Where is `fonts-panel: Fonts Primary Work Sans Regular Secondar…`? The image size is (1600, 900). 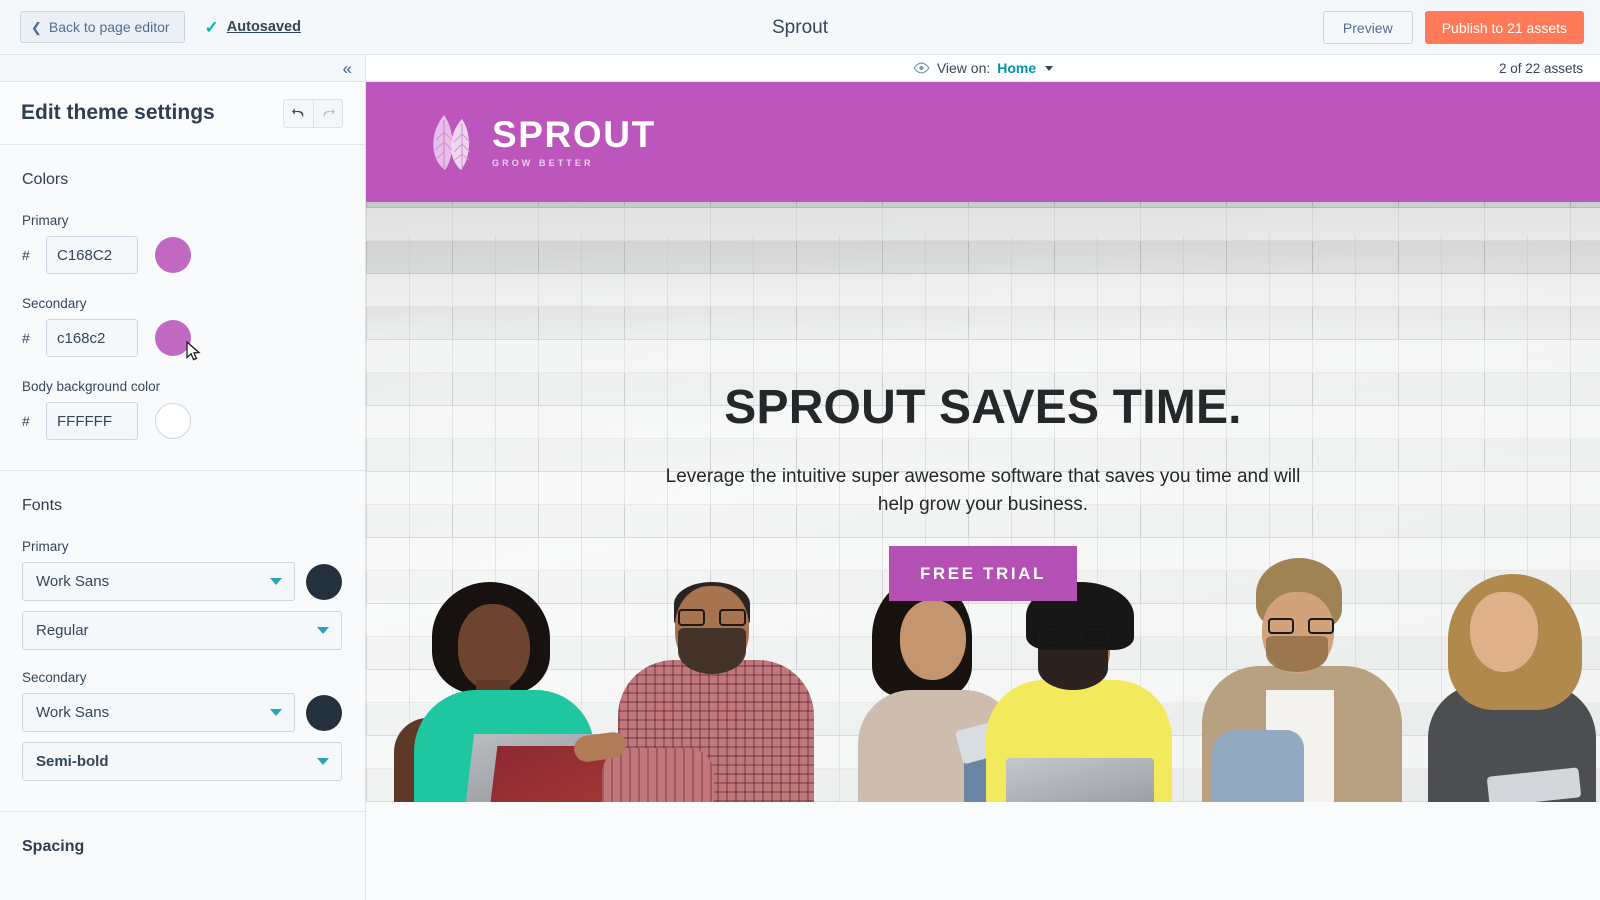 fonts-panel: Fonts Primary Work Sans Regular Secondar… is located at coordinates (182, 640).